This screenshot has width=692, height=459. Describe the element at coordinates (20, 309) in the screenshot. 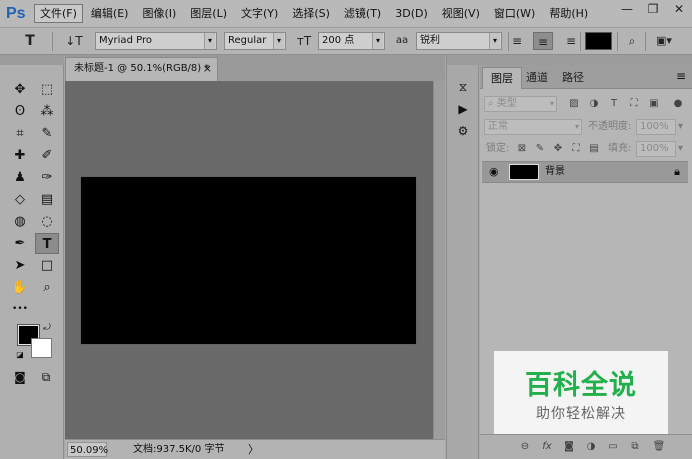

I see `edit-toolbar-icon: •••` at that location.